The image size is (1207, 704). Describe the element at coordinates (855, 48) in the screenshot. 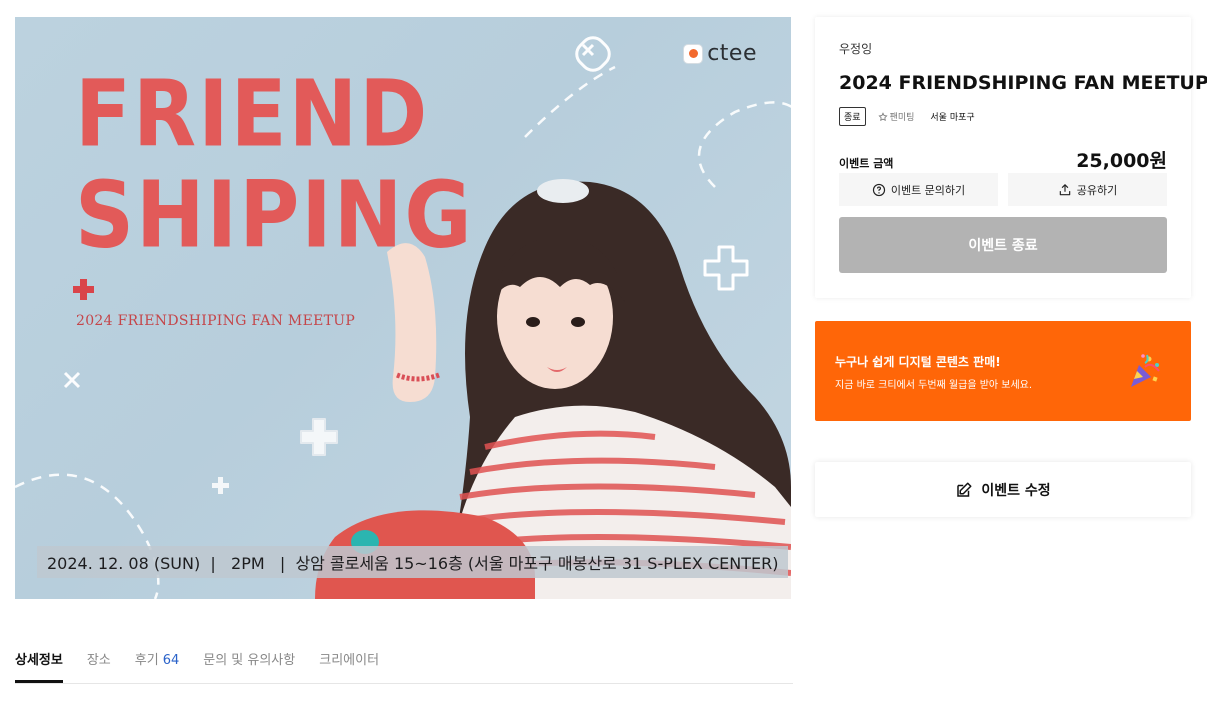

I see `creator-name: 우정잉` at that location.